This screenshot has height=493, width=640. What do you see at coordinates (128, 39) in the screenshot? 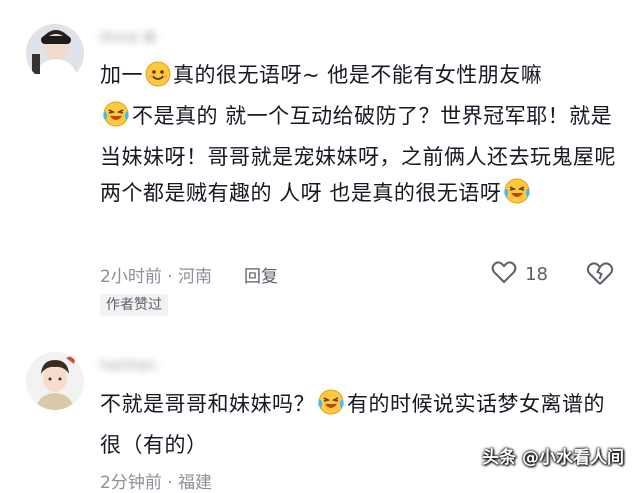
I see `username: Anna ✿` at bounding box center [128, 39].